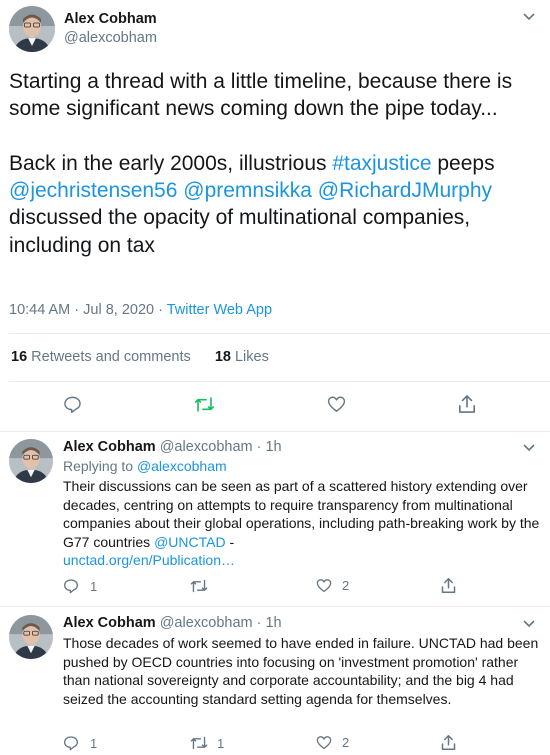 The height and width of the screenshot is (755, 550). I want to click on retweet-count: 1, so click(221, 743).